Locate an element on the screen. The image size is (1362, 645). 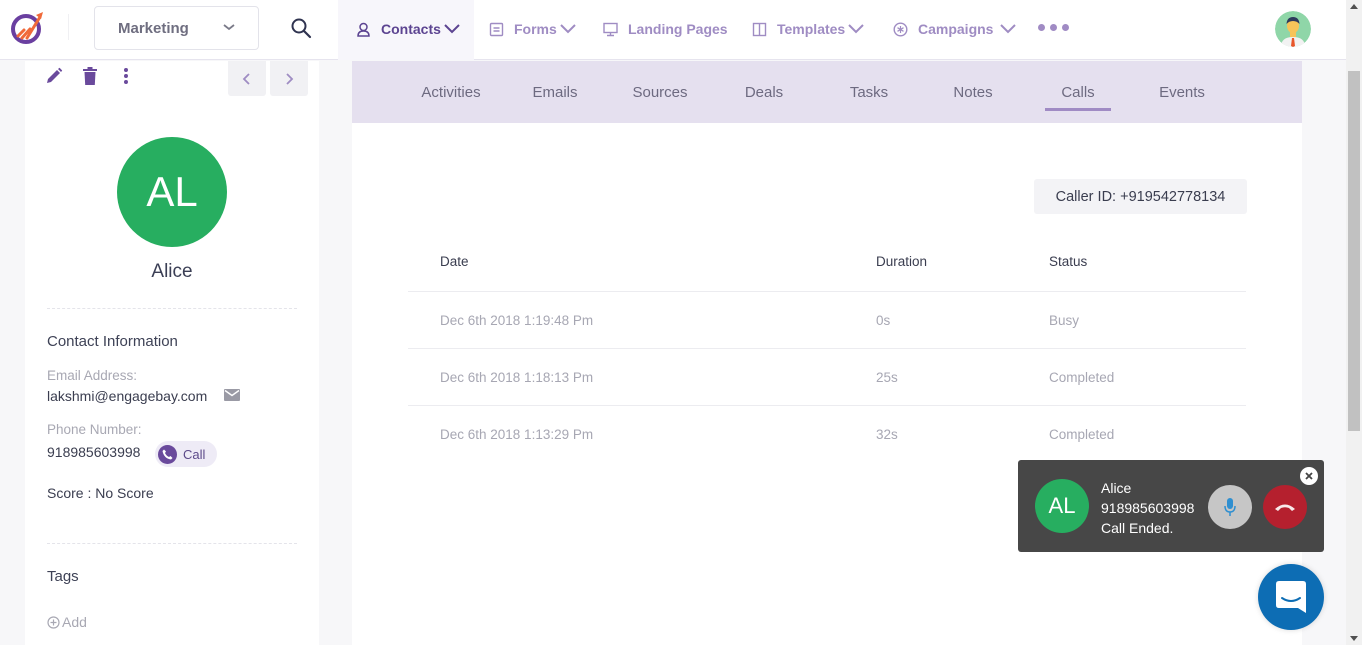
hang-up-button is located at coordinates (1285, 507).